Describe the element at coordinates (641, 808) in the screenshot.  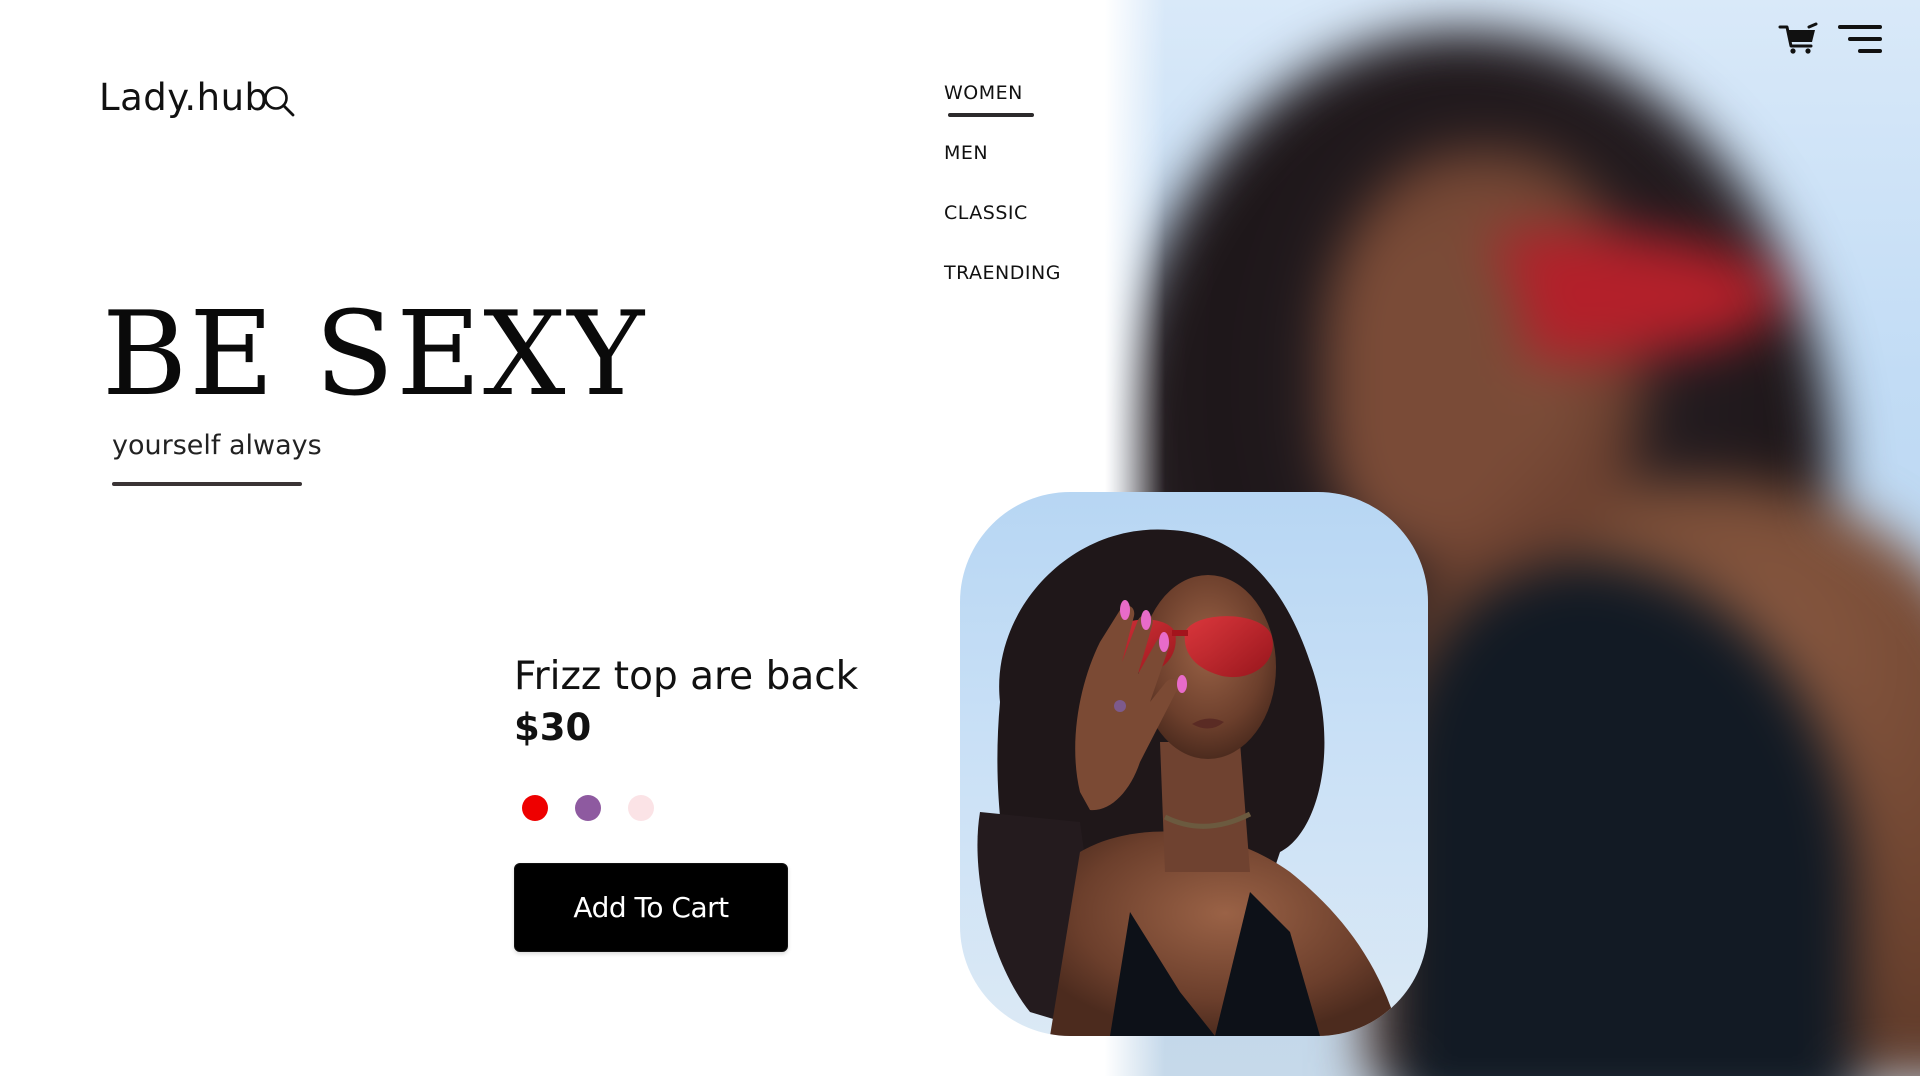
I see `swatch-pink` at that location.